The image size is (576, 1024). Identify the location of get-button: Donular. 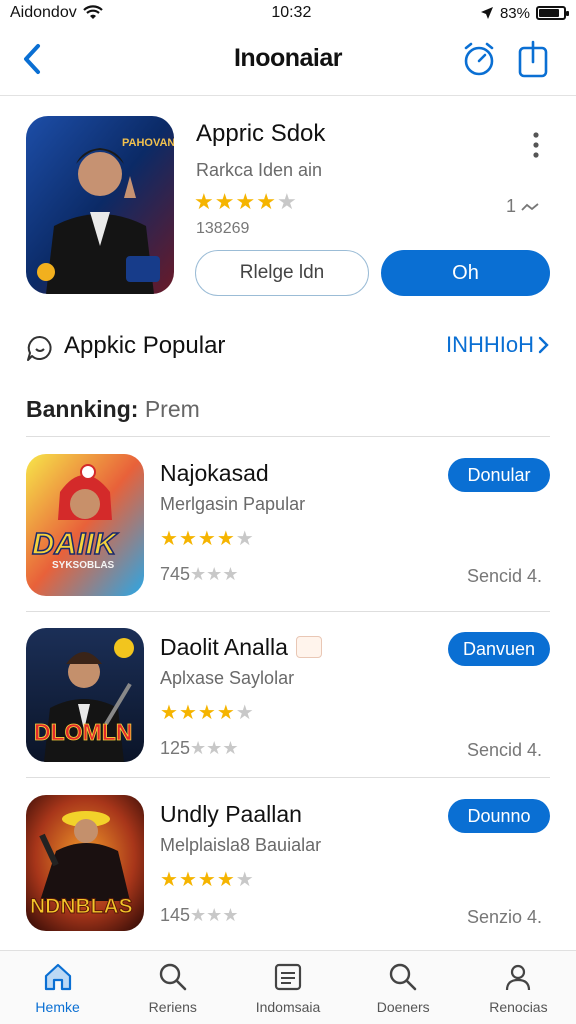
(499, 475).